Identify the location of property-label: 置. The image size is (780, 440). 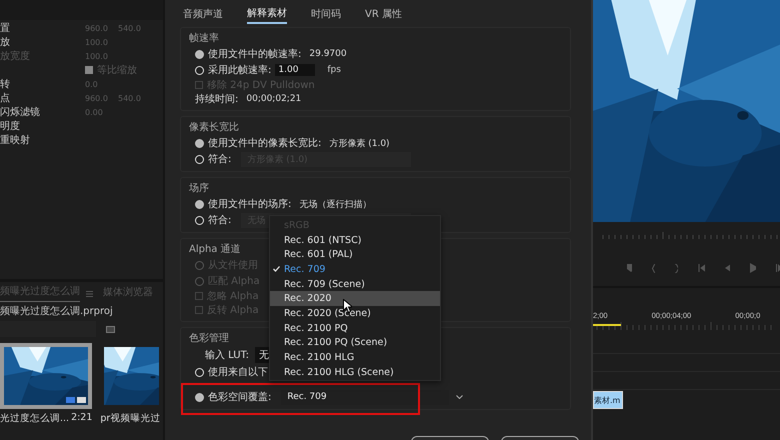
(5, 28).